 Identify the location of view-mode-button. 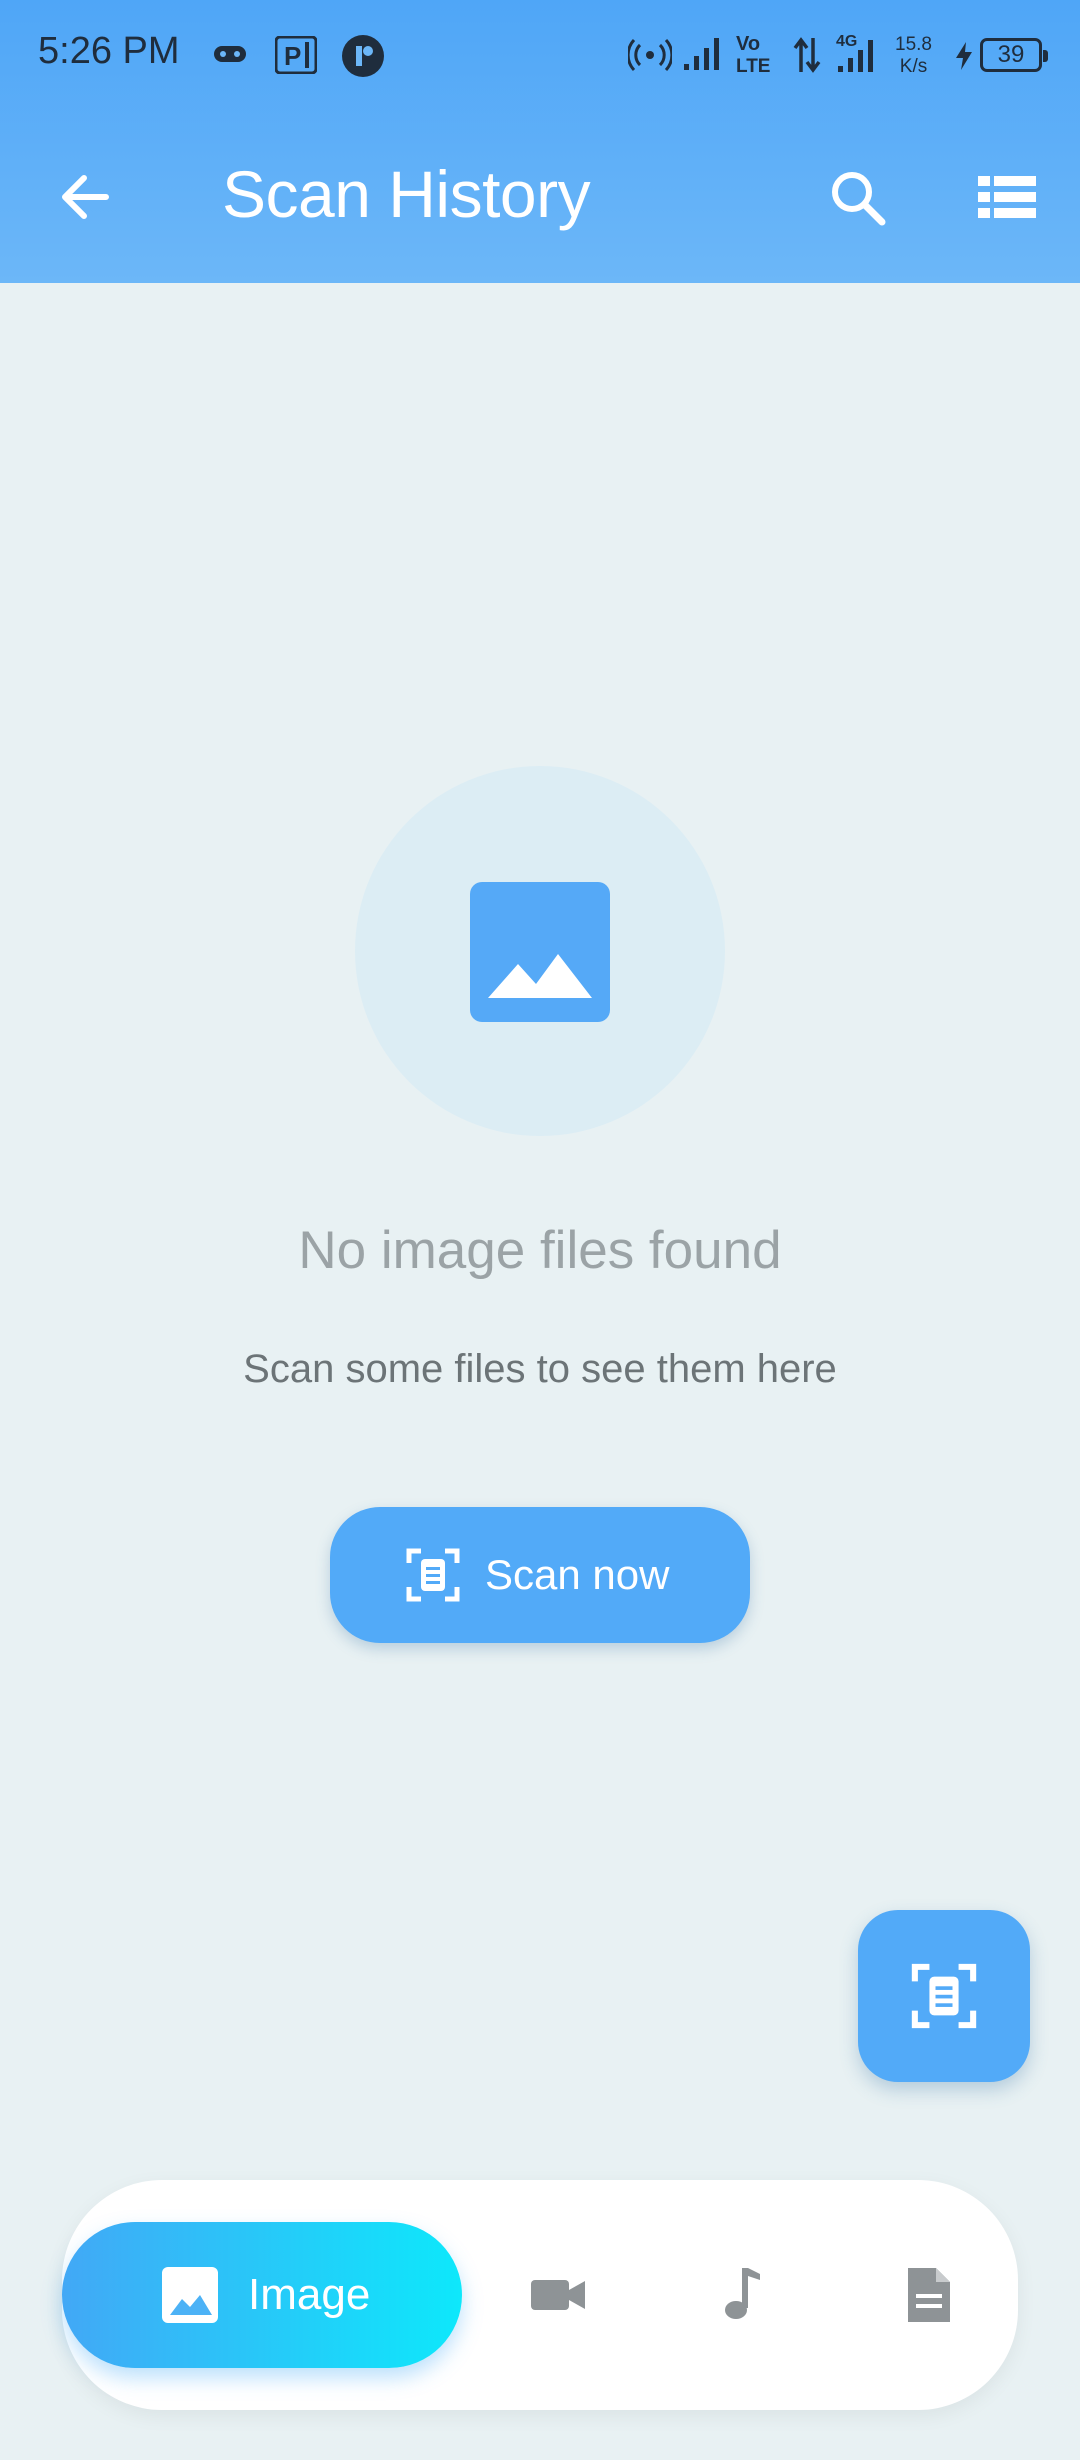
(1007, 197).